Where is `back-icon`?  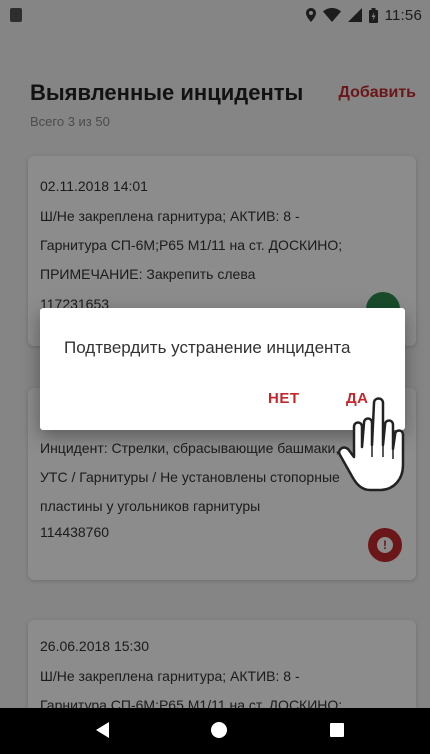 back-icon is located at coordinates (102, 730).